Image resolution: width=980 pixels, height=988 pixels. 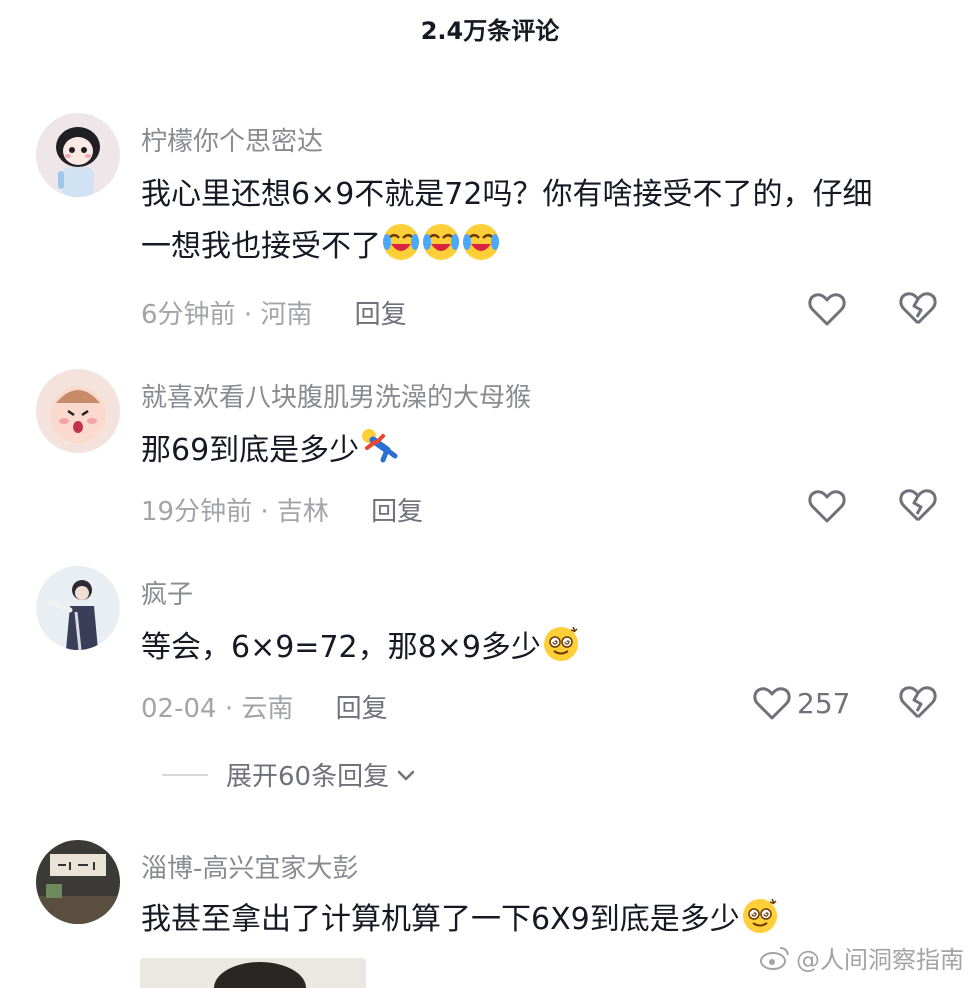 What do you see at coordinates (546, 221) in the screenshot?
I see `comment-text: 我心里还想6×9不就是72吗？你有啥接受不了的，仔细 一想我也接受不了` at bounding box center [546, 221].